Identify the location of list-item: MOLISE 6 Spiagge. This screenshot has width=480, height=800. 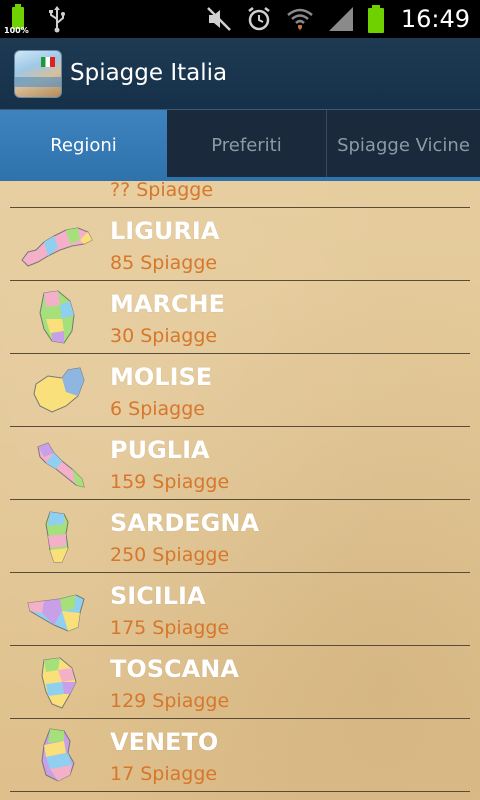
(240, 390).